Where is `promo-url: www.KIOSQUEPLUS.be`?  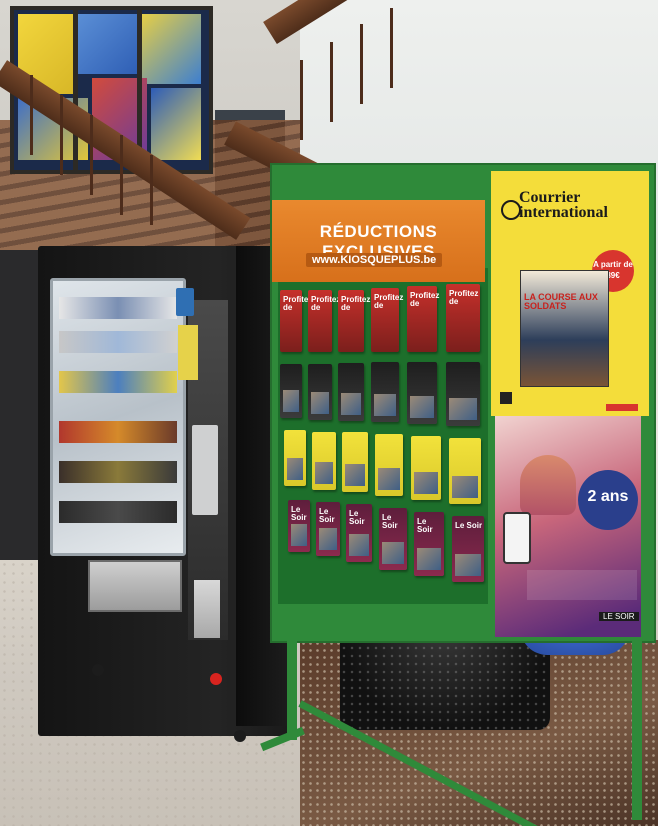
promo-url: www.KIOSQUEPLUS.be is located at coordinates (374, 260).